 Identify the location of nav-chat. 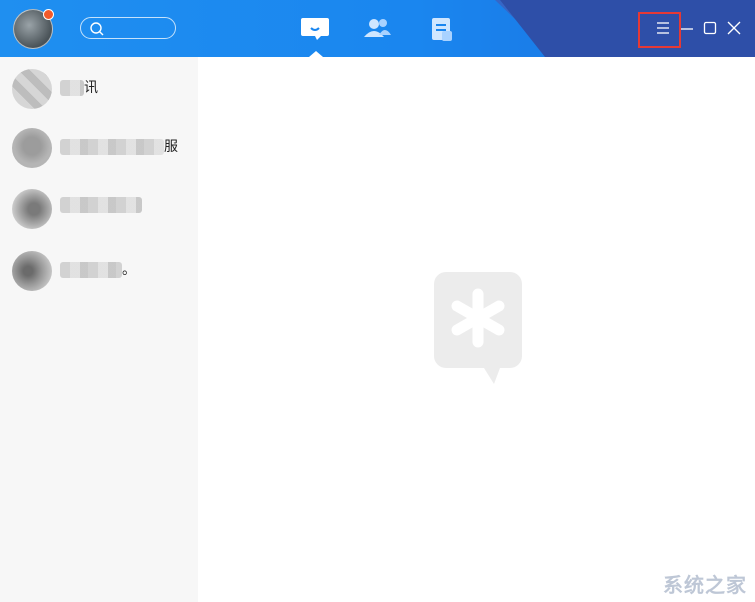
(315, 36).